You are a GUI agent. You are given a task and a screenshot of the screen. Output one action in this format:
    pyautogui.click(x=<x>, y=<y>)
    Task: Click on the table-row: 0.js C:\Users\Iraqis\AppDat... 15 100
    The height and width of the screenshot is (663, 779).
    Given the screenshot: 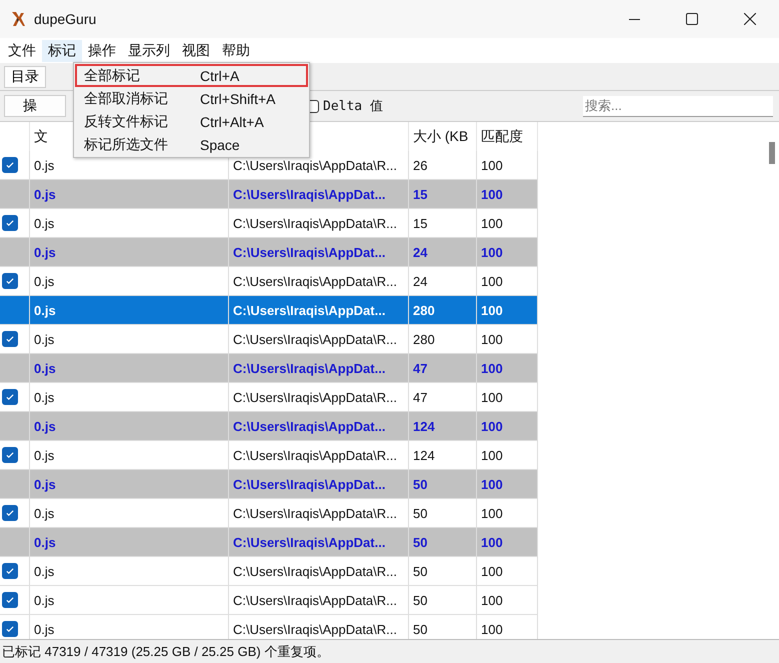 What is the action you would take?
    pyautogui.click(x=269, y=194)
    